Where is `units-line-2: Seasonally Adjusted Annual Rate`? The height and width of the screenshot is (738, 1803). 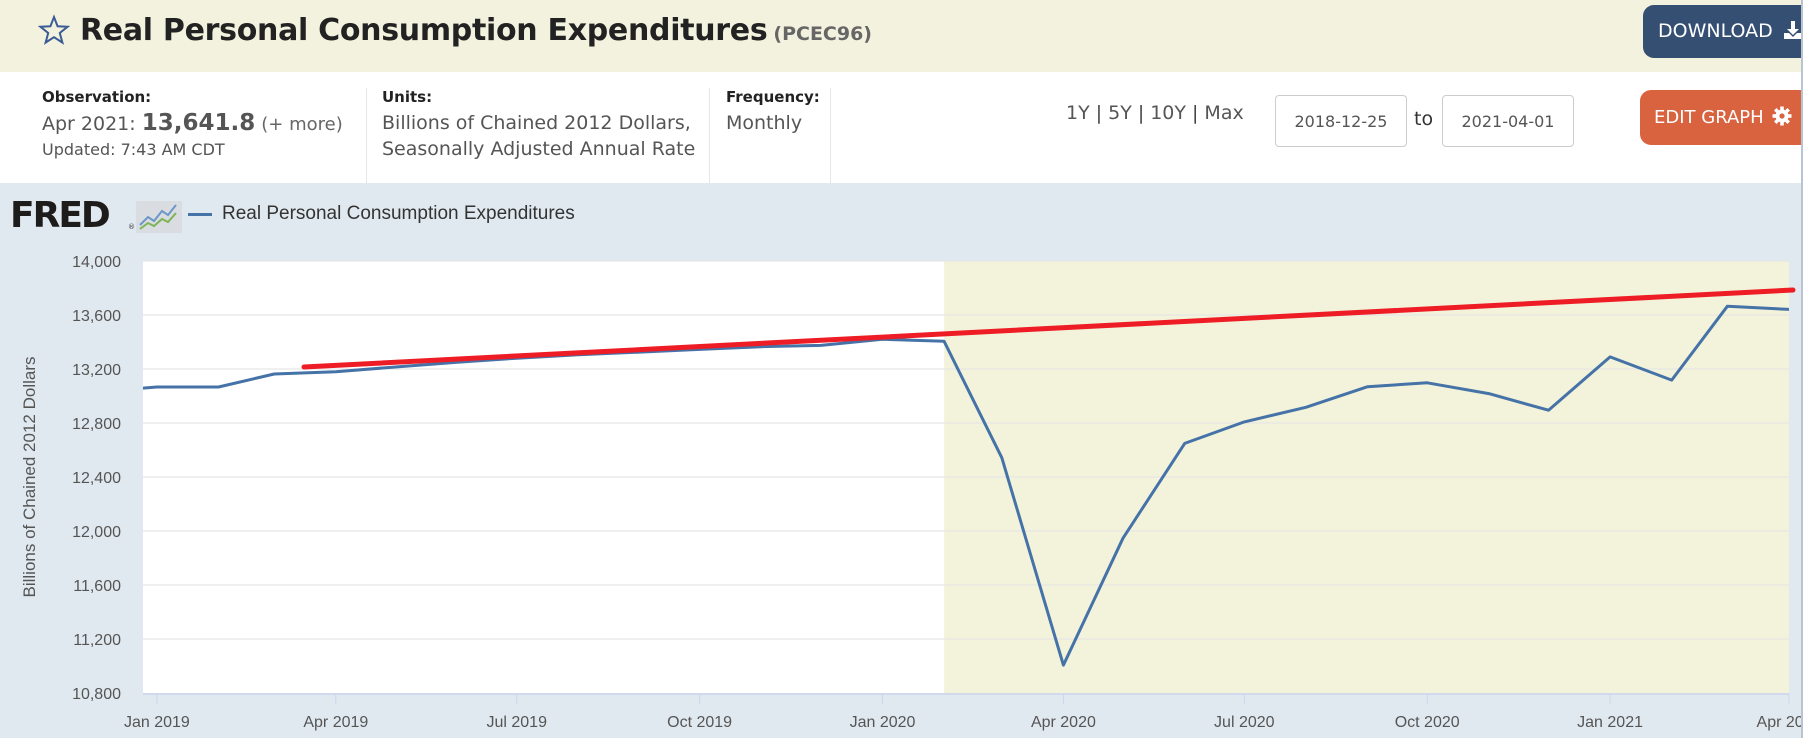 units-line-2: Seasonally Adjusted Annual Rate is located at coordinates (539, 149).